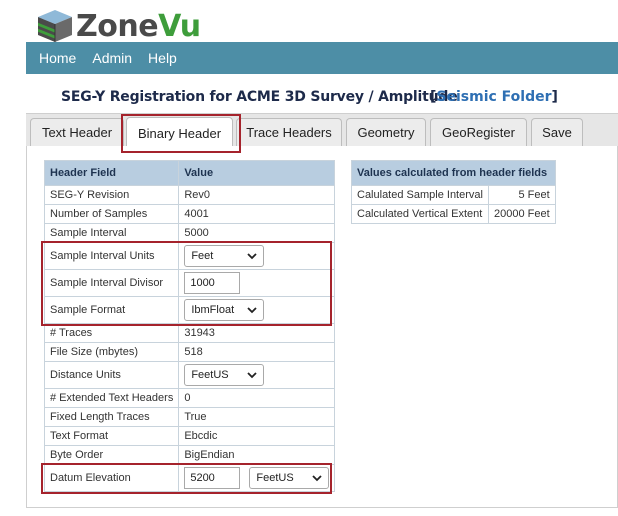  Describe the element at coordinates (111, 310) in the screenshot. I see `field-label: Sample Format` at that location.